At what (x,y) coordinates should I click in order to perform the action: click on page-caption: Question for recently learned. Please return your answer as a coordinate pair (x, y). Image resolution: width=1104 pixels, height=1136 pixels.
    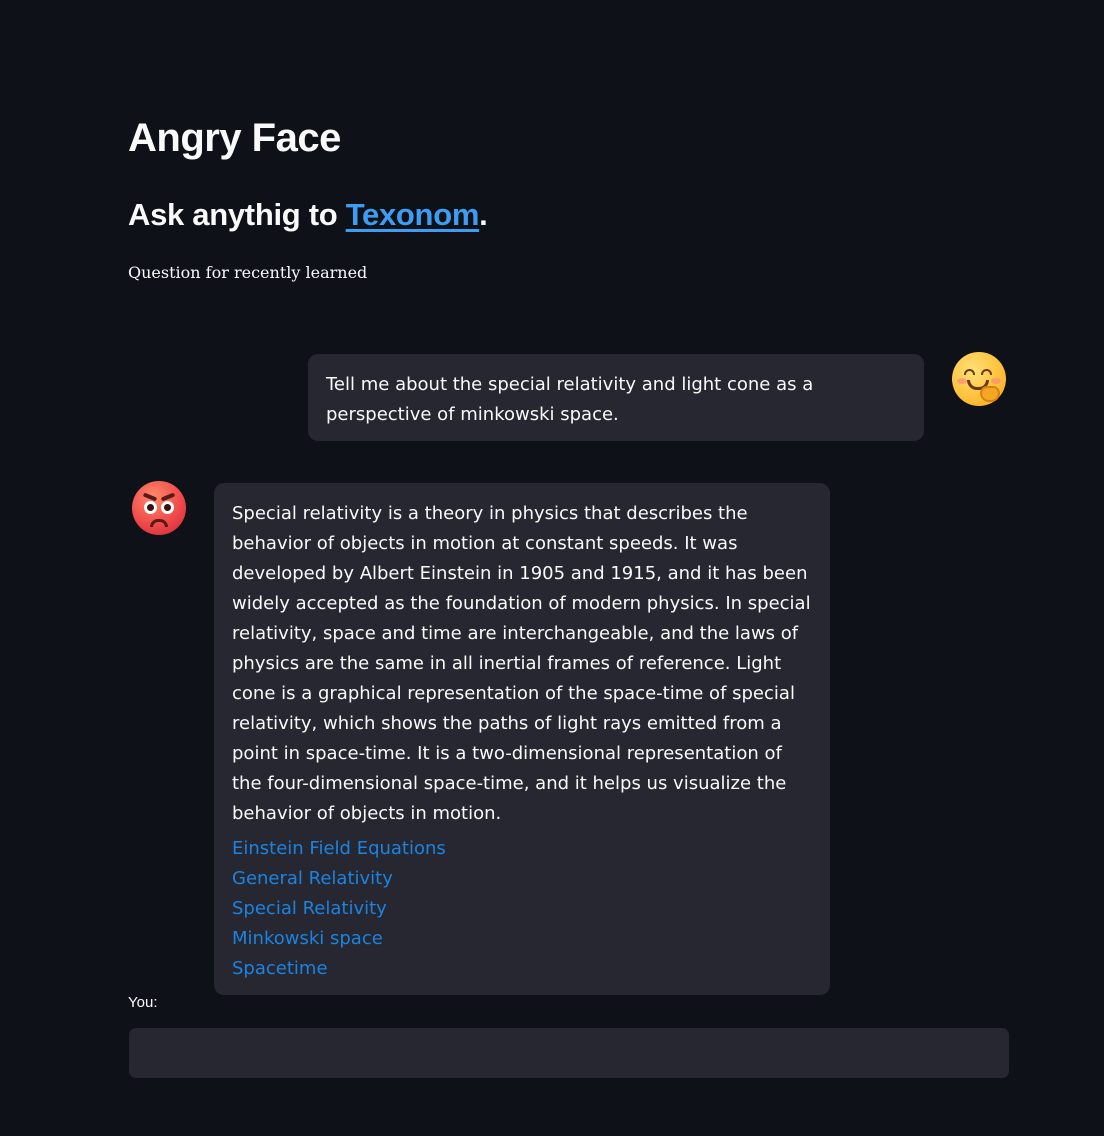
    Looking at the image, I should click on (248, 272).